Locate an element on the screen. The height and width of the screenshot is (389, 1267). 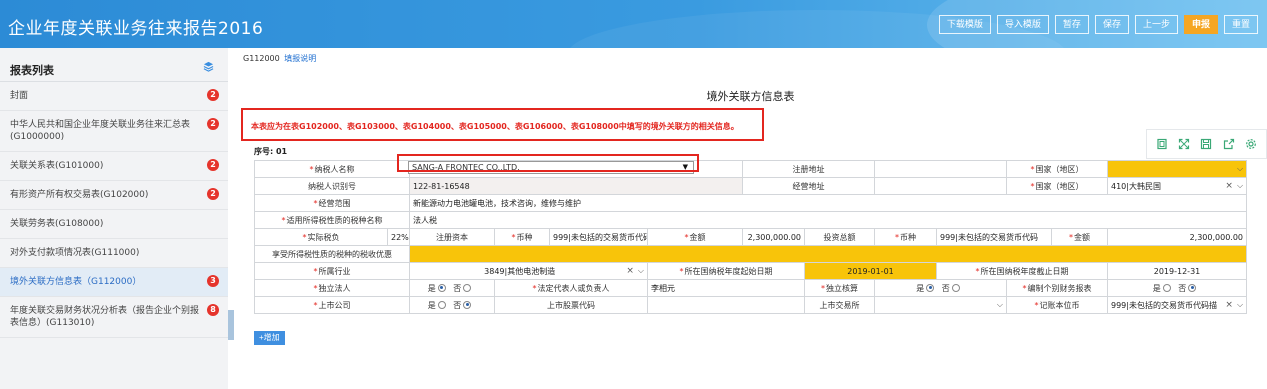
sidebar-item-label: 关联劳务表(G108000) is located at coordinates (57, 224).